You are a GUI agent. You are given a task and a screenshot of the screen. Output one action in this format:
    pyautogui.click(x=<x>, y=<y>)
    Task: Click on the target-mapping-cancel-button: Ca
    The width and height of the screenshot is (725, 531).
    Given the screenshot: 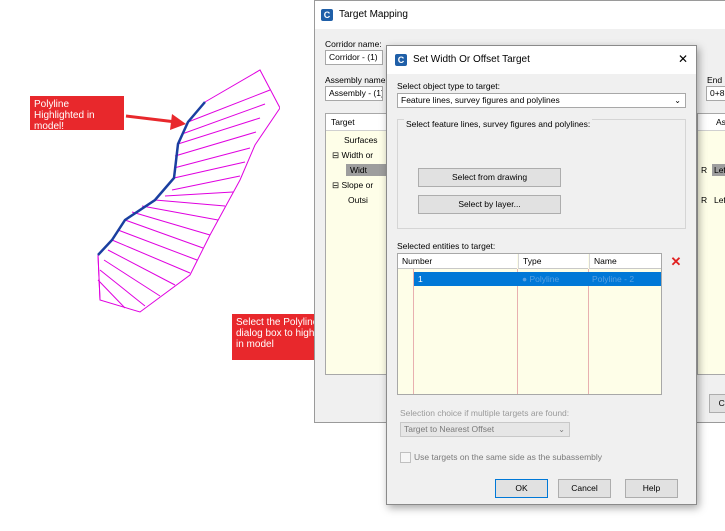 What is the action you would take?
    pyautogui.click(x=717, y=403)
    